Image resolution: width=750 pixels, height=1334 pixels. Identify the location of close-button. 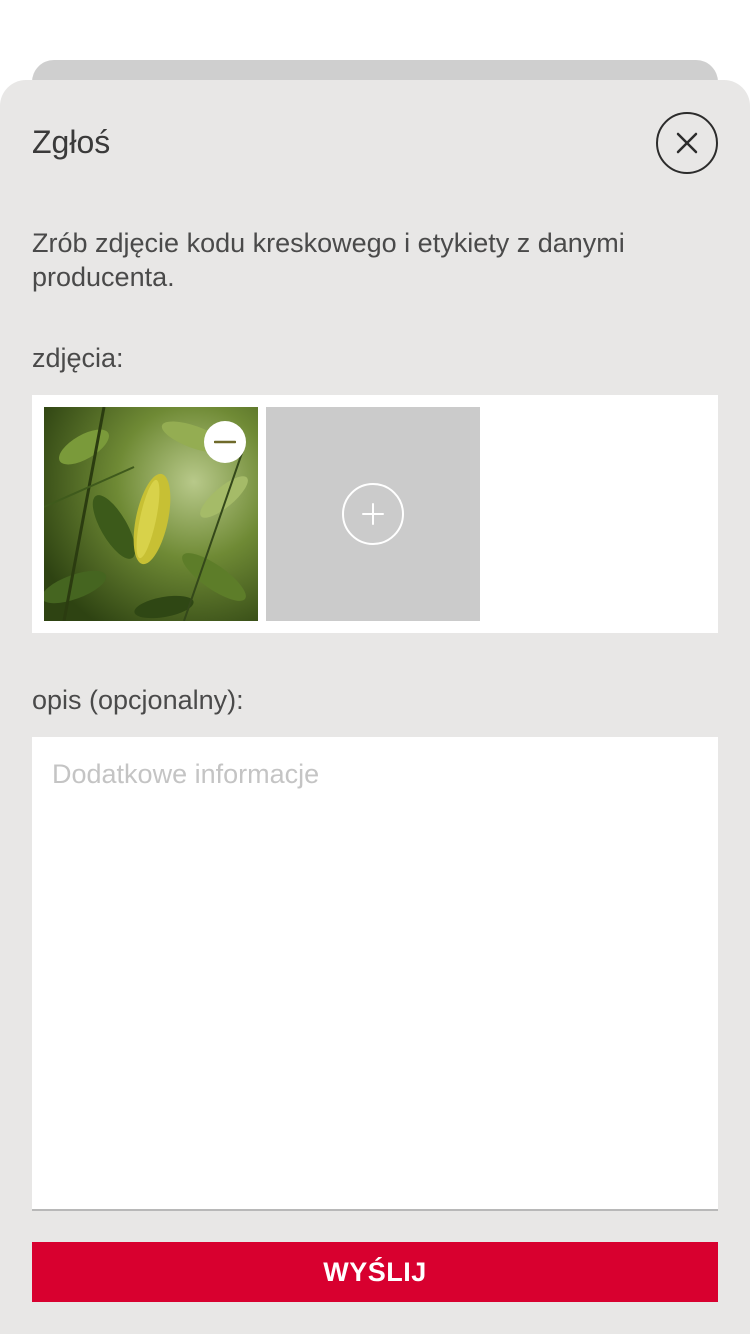
(687, 143).